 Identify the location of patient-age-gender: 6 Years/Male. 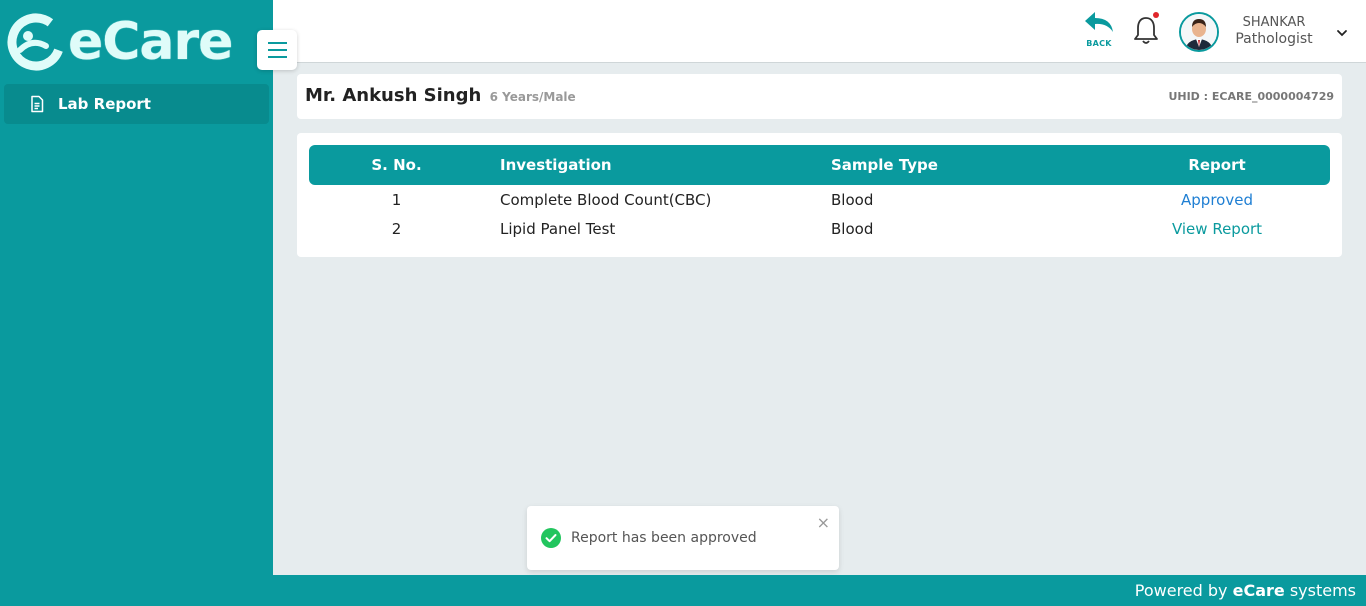
(532, 97).